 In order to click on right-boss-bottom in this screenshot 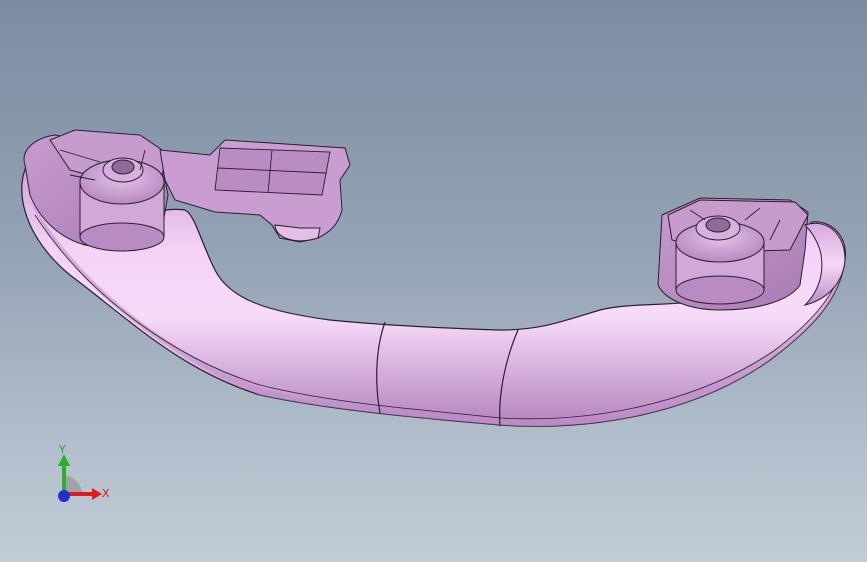, I will do `click(720, 290)`.